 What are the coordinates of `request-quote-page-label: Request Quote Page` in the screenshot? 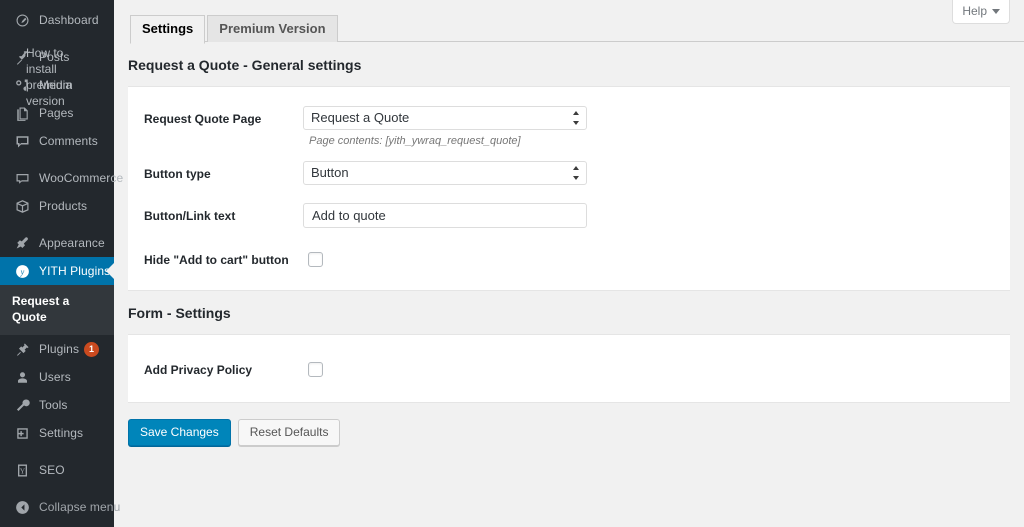 It's located at (203, 119).